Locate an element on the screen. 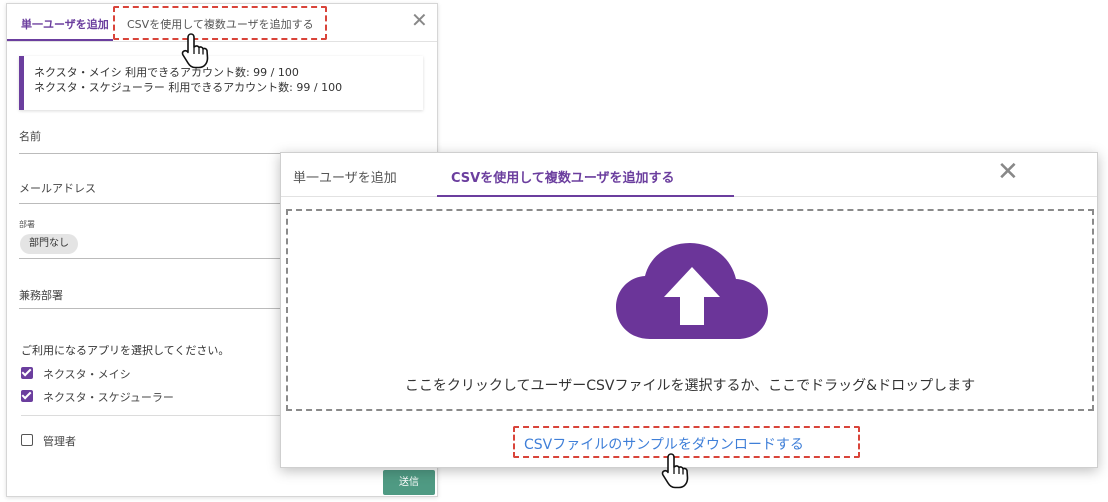 The width and height of the screenshot is (1108, 502). apps-title: ご利用になるアプリを選択してください。 is located at coordinates (125, 350).